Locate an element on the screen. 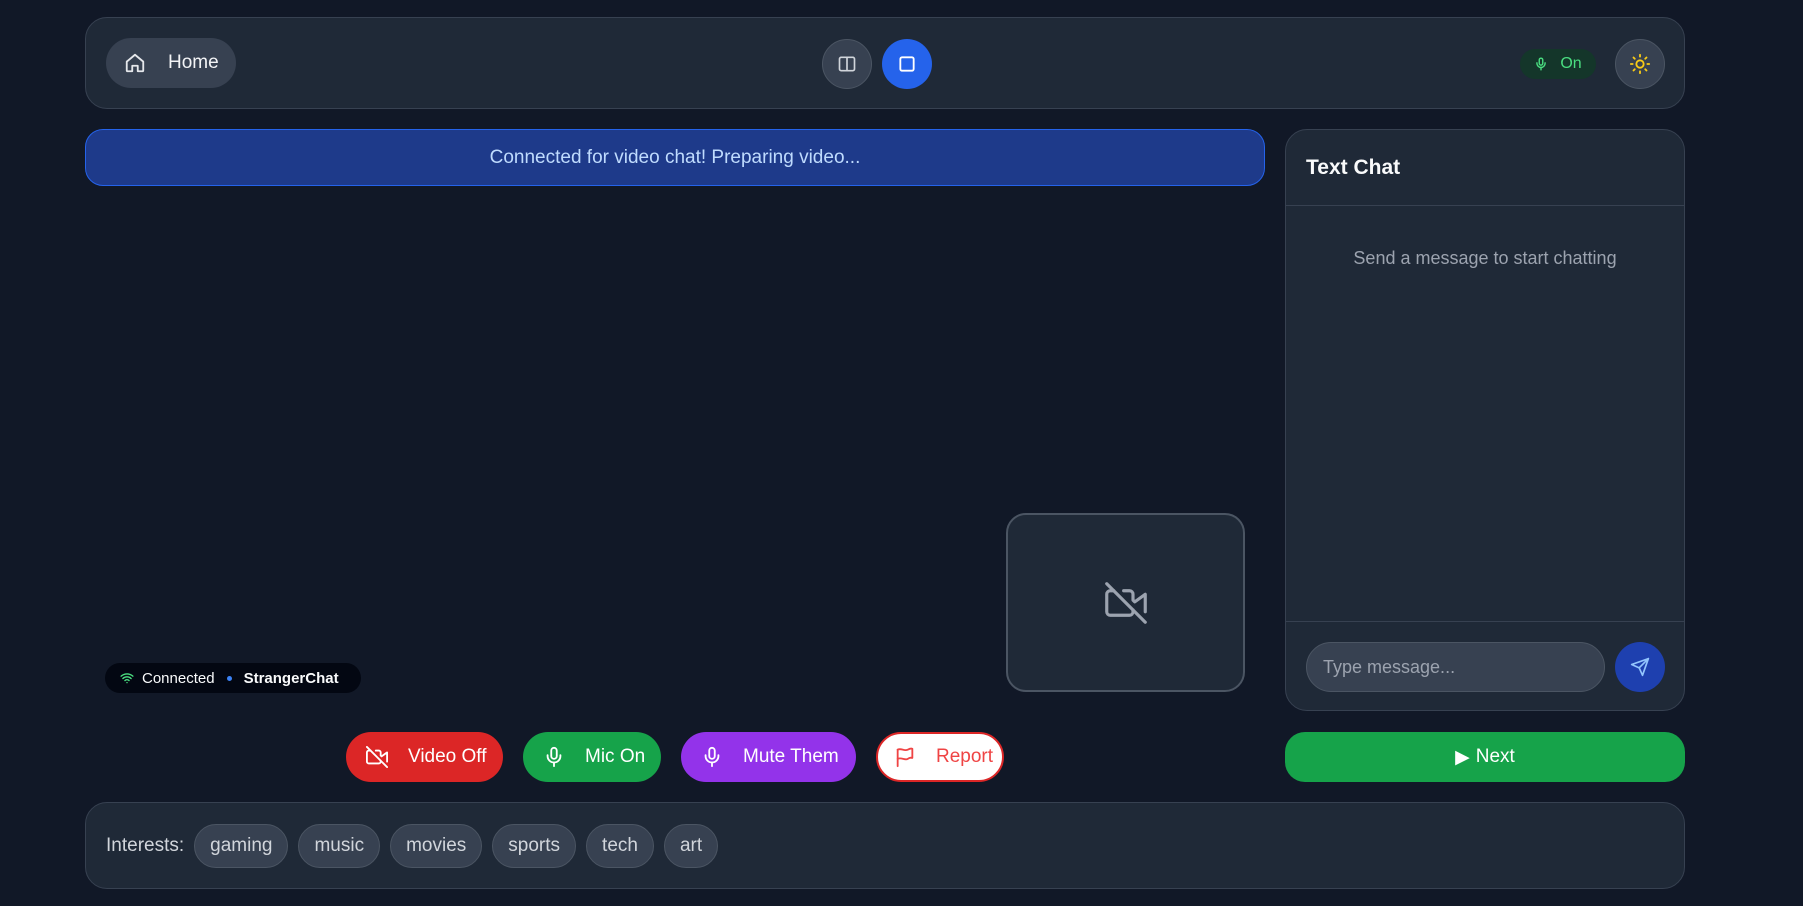  home-button: Home is located at coordinates (171, 63).